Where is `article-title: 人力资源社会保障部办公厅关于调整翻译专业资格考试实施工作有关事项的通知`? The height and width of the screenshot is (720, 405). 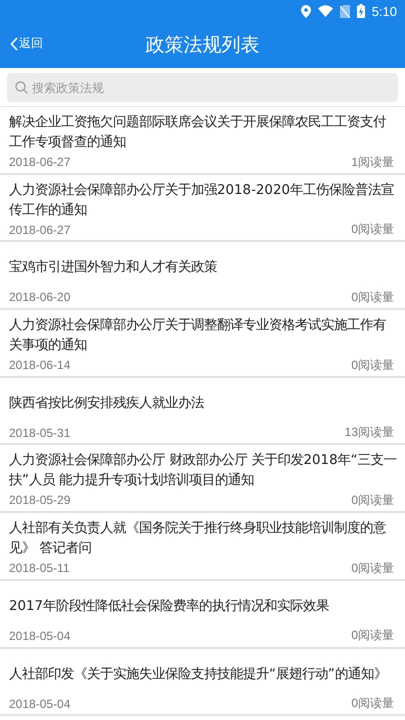 article-title: 人力资源社会保障部办公厅关于调整翻译专业资格考试实施工作有关事项的通知 is located at coordinates (203, 336).